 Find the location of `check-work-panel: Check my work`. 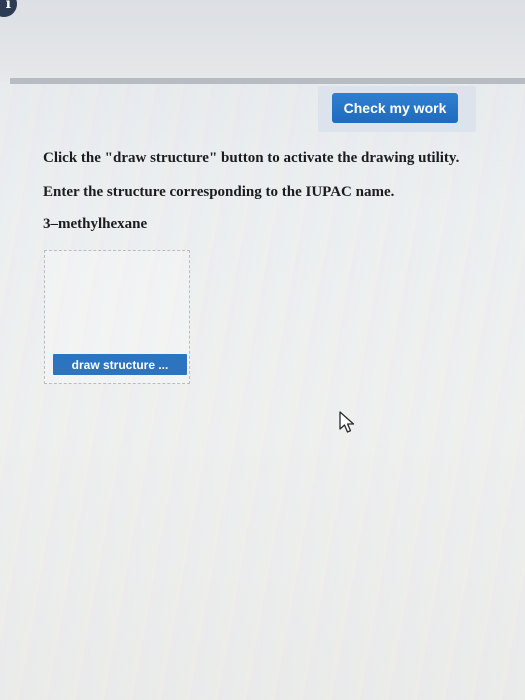

check-work-panel: Check my work is located at coordinates (397, 109).